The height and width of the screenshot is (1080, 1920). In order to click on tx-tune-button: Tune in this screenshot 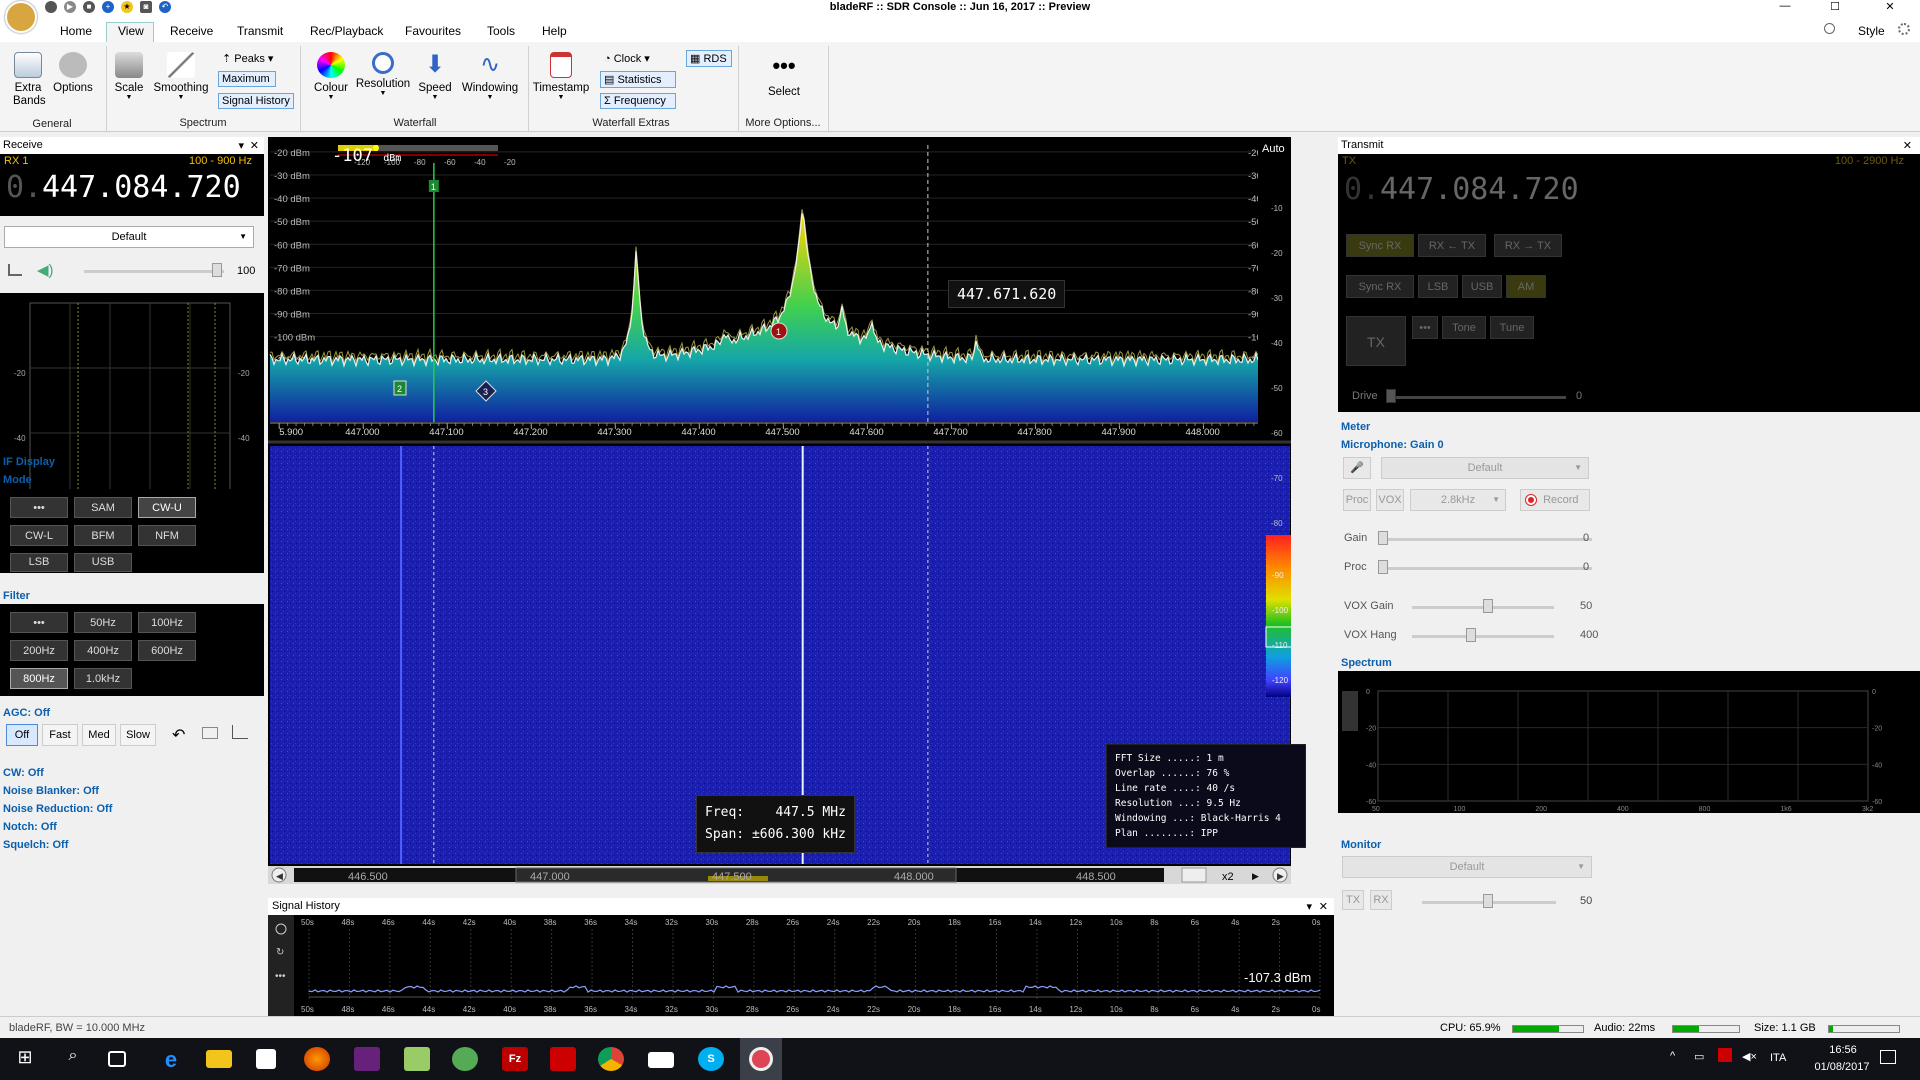, I will do `click(1512, 327)`.